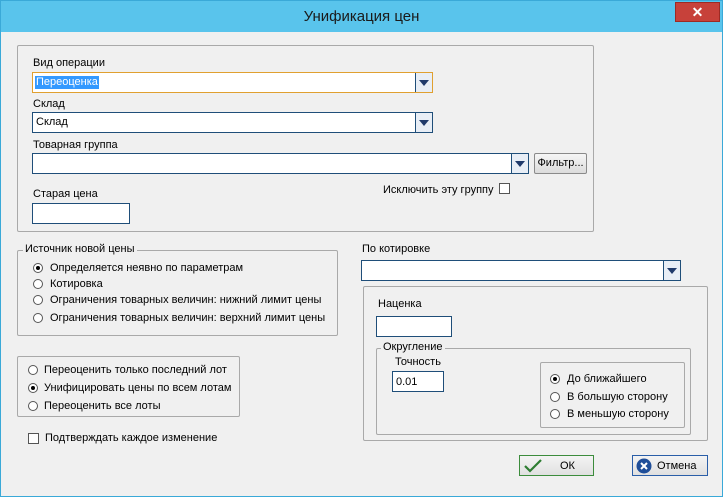 This screenshot has width=723, height=497. What do you see at coordinates (418, 362) in the screenshot?
I see `precision-label: Точность` at bounding box center [418, 362].